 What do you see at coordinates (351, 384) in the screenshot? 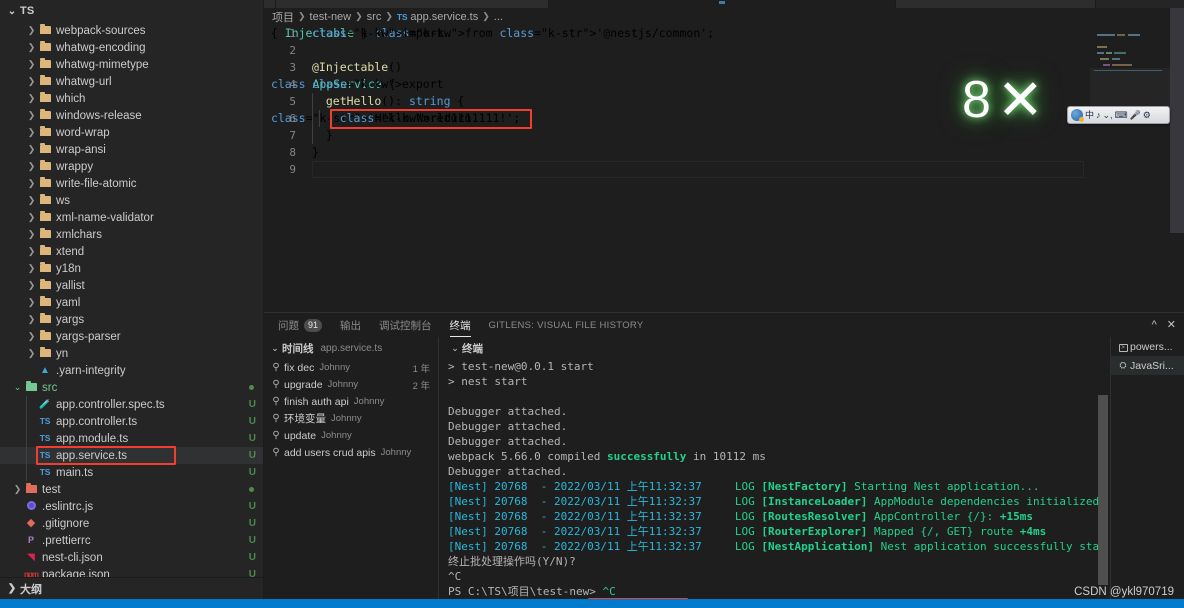
I see `timeline-item: ⚲ upgrade Johnny 2 年` at bounding box center [351, 384].